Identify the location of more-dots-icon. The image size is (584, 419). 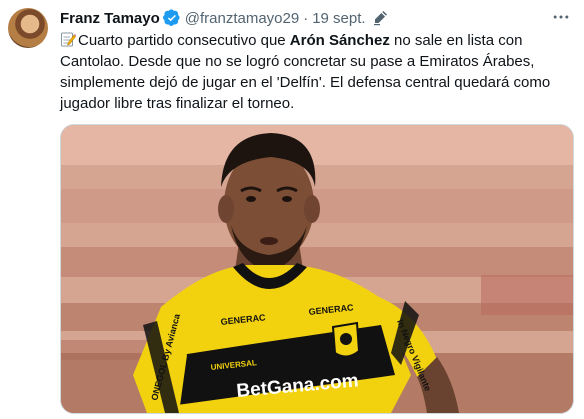
(561, 17).